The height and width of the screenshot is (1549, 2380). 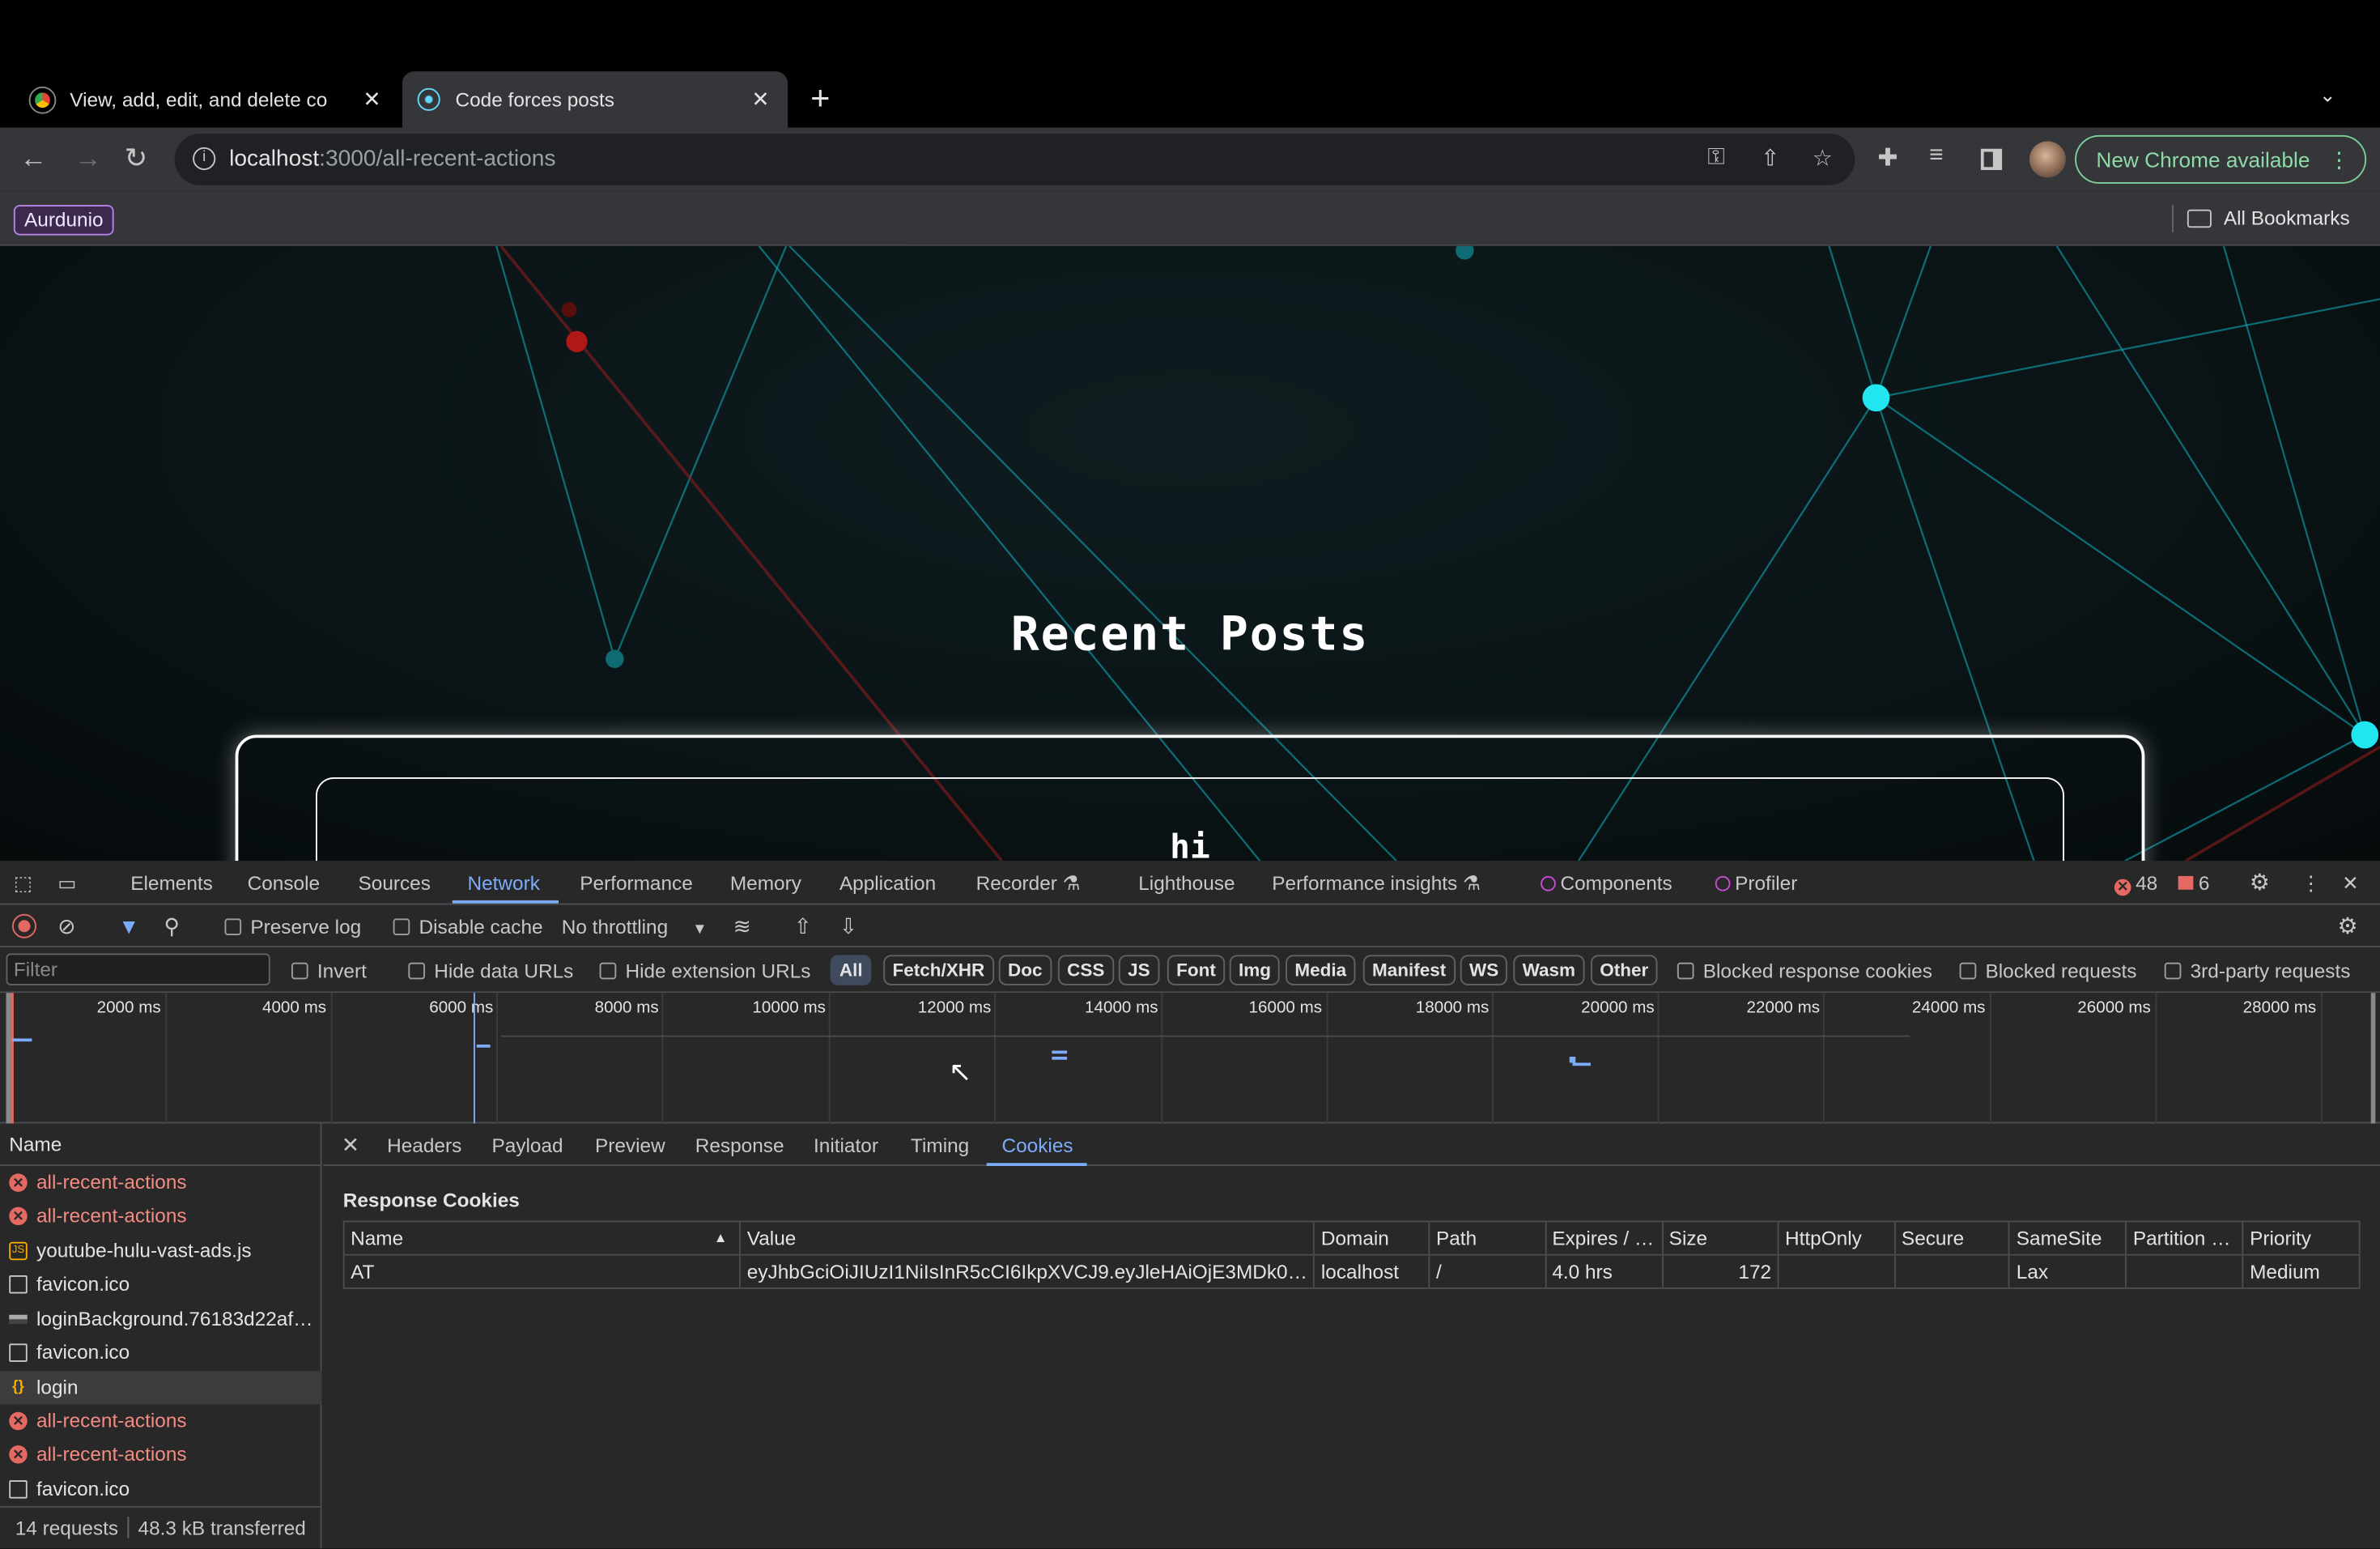 What do you see at coordinates (161, 1250) in the screenshot?
I see `request-row: JSyoutube-hulu-vast-ads.js` at bounding box center [161, 1250].